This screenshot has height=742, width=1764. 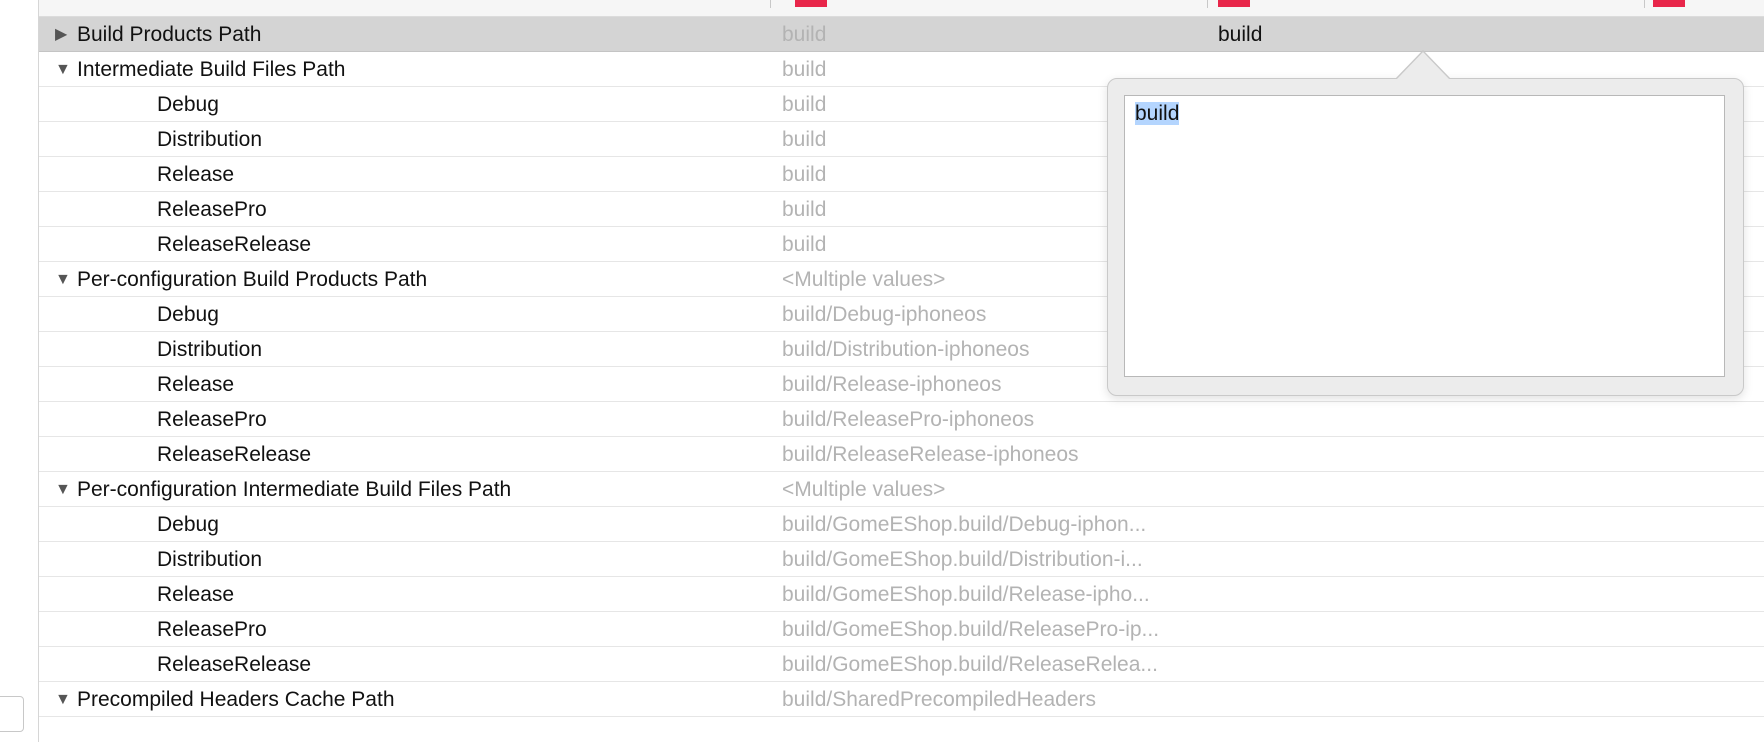 I want to click on column-header, so click(x=901, y=8).